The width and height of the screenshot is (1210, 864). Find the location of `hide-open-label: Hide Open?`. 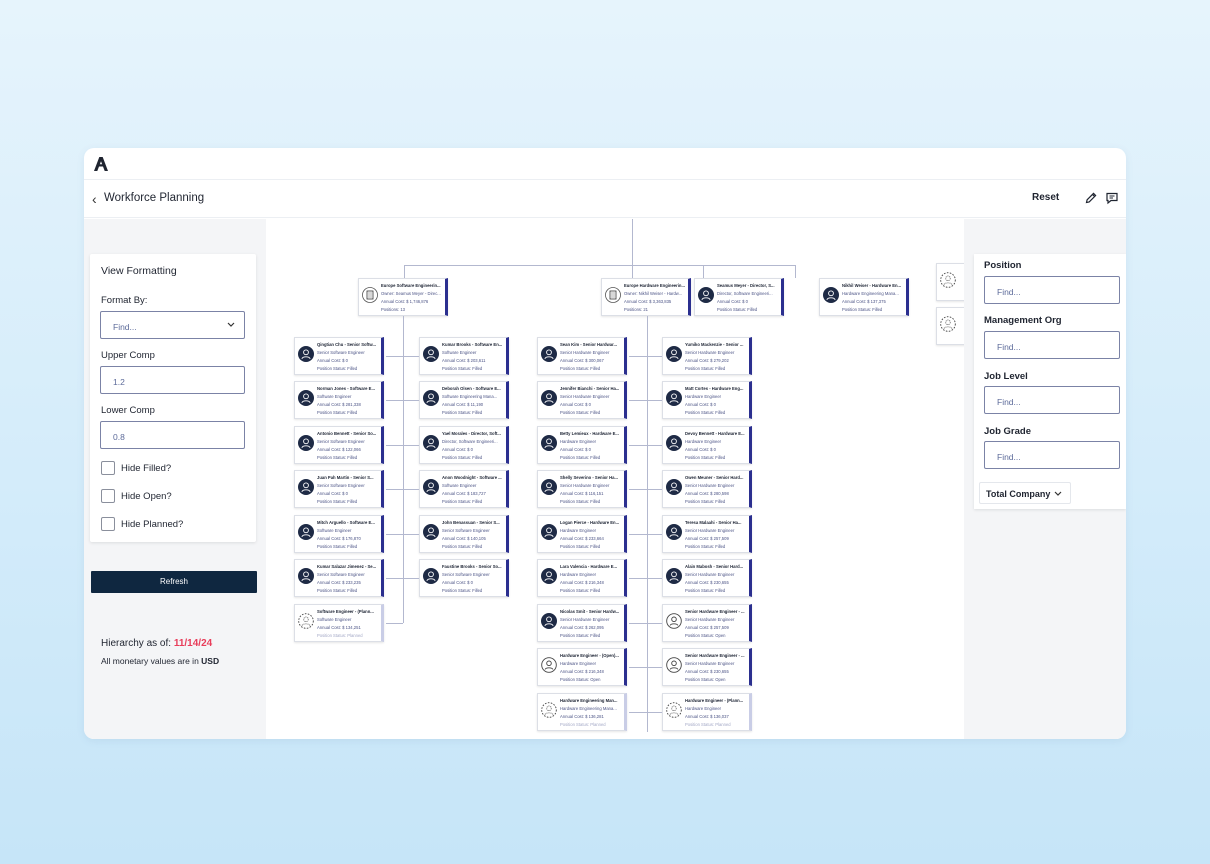

hide-open-label: Hide Open? is located at coordinates (146, 496).